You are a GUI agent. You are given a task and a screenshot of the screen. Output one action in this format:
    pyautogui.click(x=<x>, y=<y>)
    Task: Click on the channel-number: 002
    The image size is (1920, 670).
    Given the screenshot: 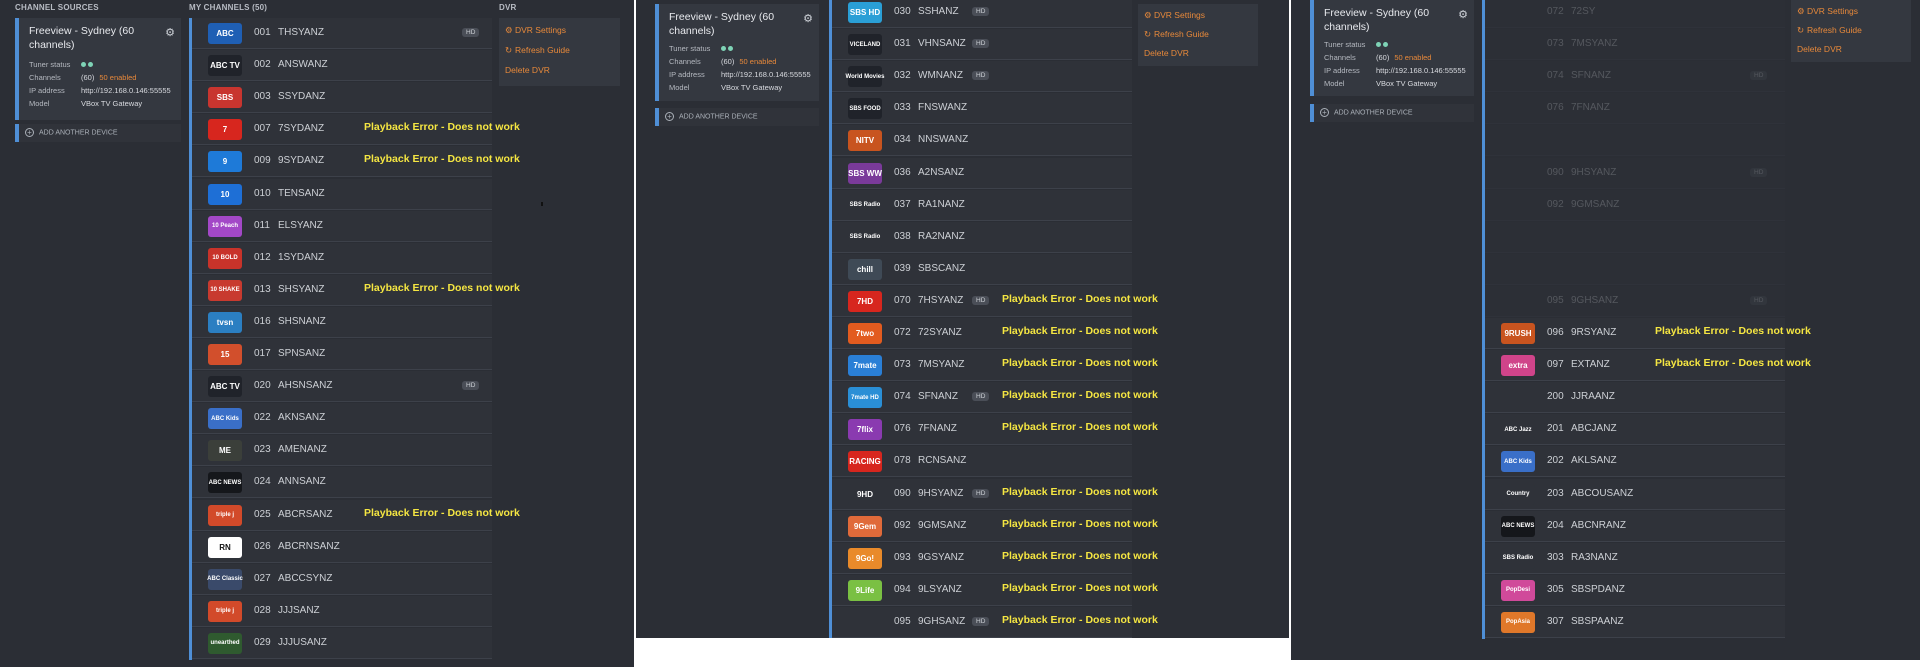 What is the action you would take?
    pyautogui.click(x=262, y=65)
    